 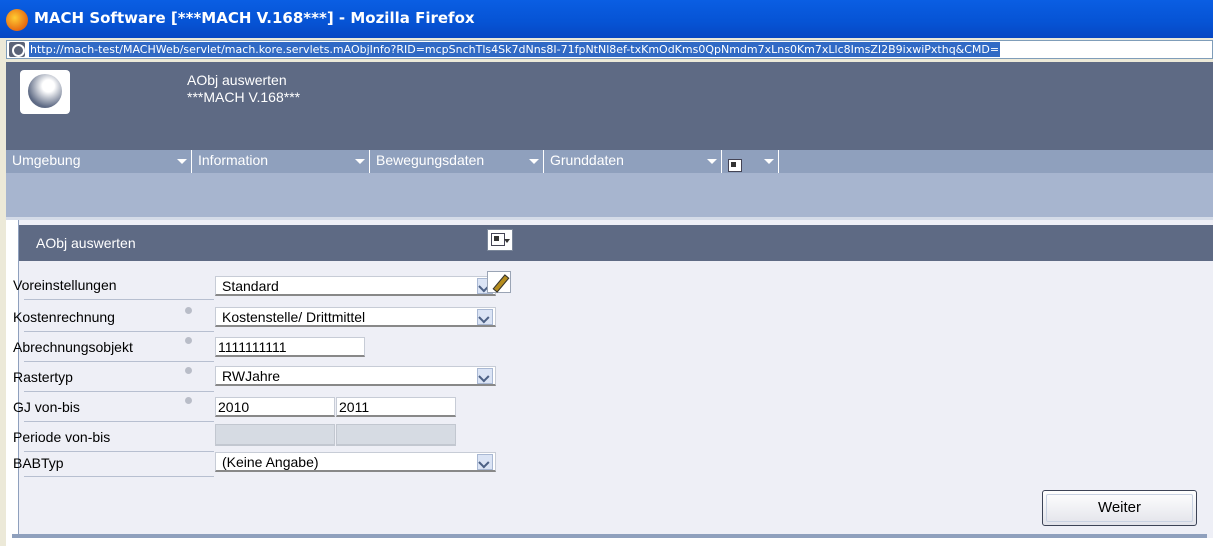 I want to click on label-babtyp: BABTyp, so click(x=38, y=463).